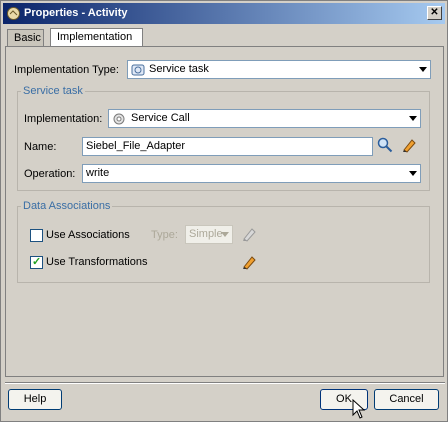  I want to click on window-title: Properties - Activity, so click(76, 13).